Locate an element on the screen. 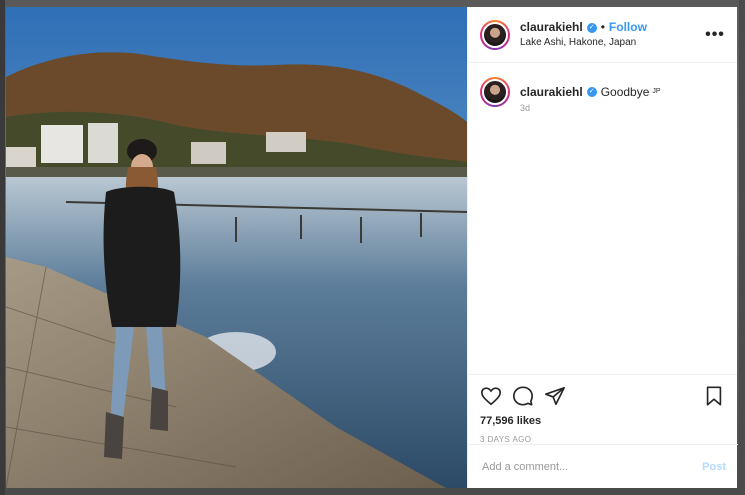 This screenshot has height=495, width=745. background-feed-left is located at coordinates (2, 247).